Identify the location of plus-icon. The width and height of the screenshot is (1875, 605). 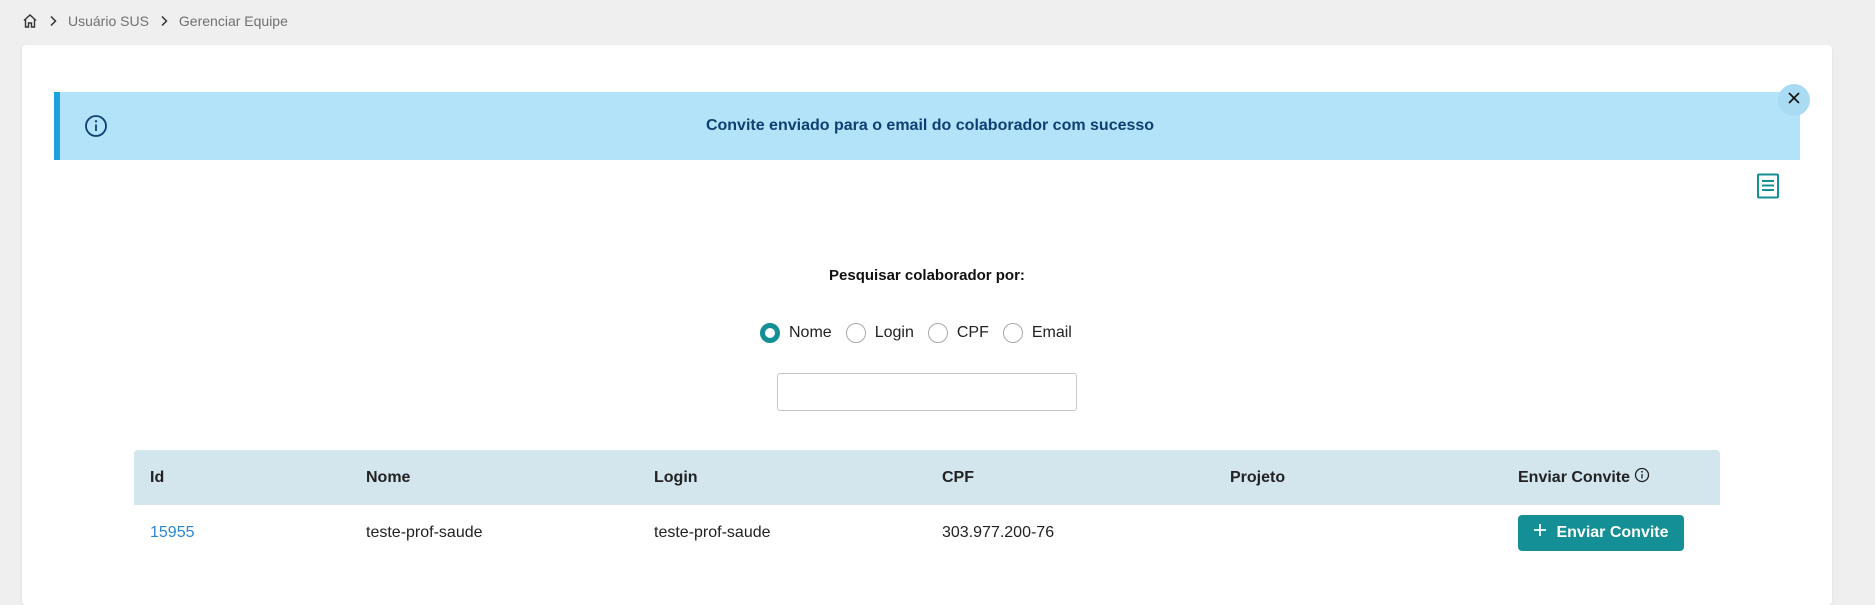
(1540, 532).